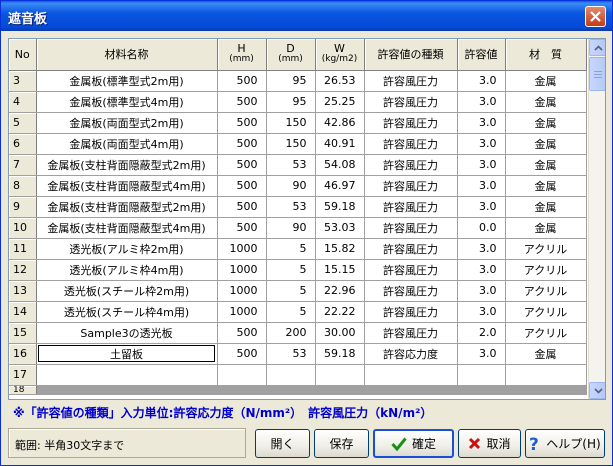  I want to click on table-row: 13 透光板(スチール枠2m用) 1000 5 22.96 許容風圧力 3.0 アクリル, so click(298, 291).